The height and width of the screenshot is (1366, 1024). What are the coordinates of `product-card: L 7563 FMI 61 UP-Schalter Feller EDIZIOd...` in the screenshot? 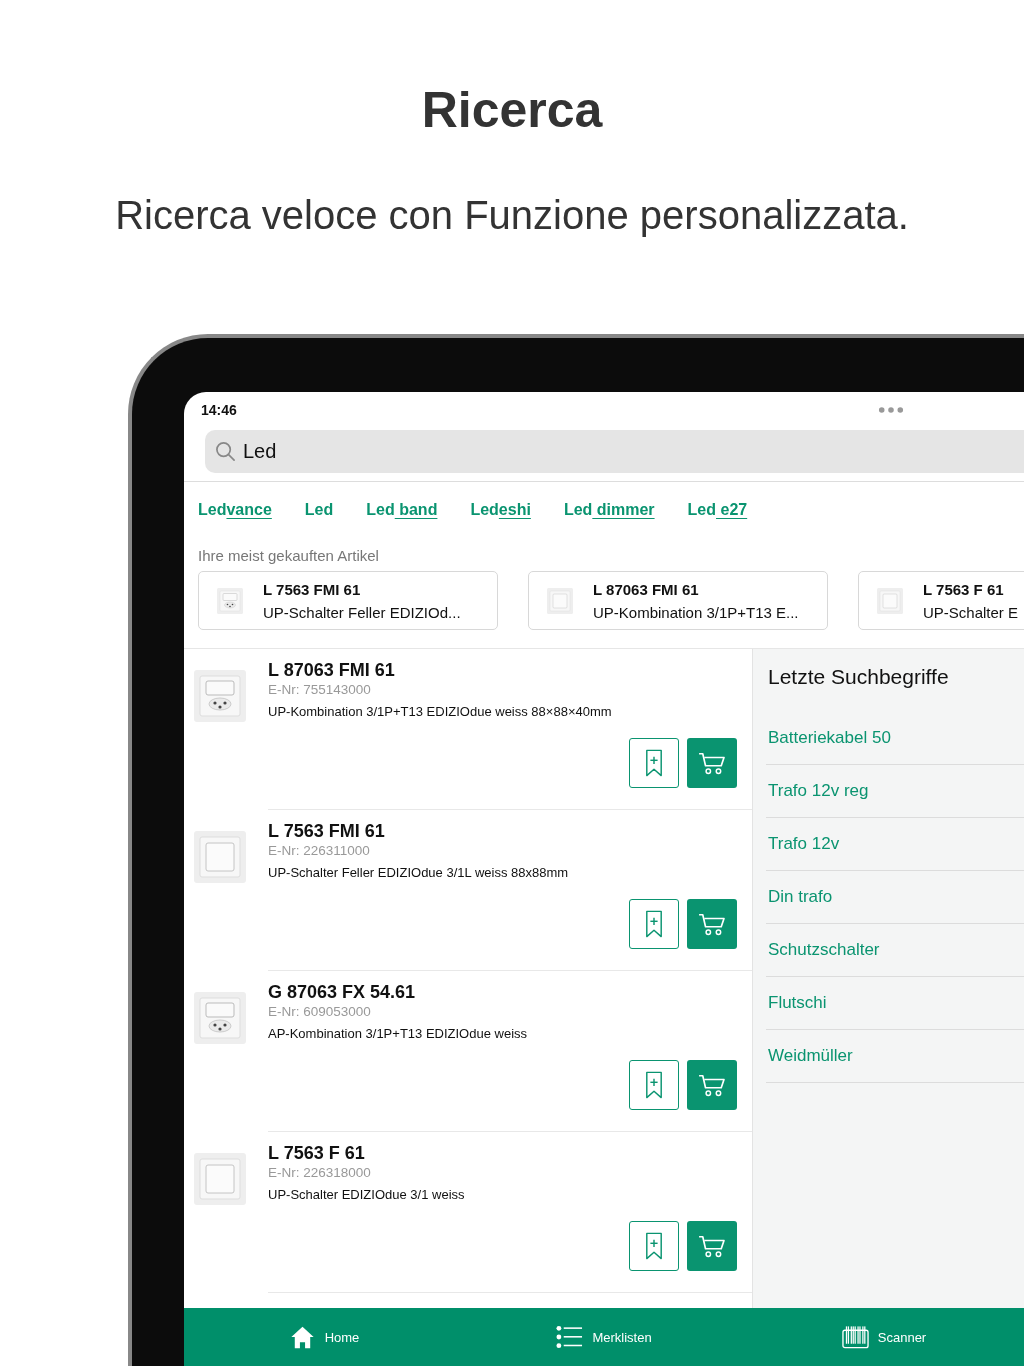 It's located at (348, 600).